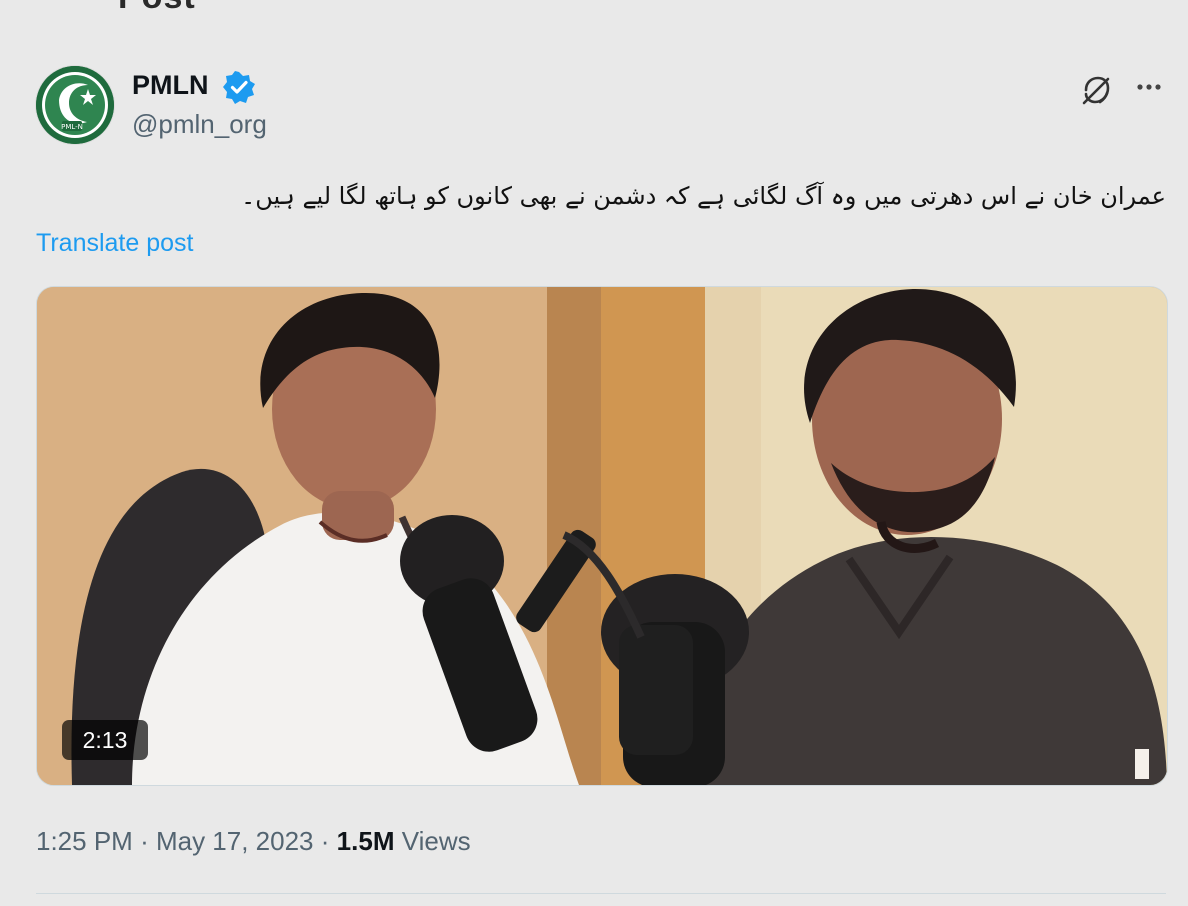 Image resolution: width=1188 pixels, height=906 pixels. Describe the element at coordinates (436, 841) in the screenshot. I see `views-label: Views` at that location.